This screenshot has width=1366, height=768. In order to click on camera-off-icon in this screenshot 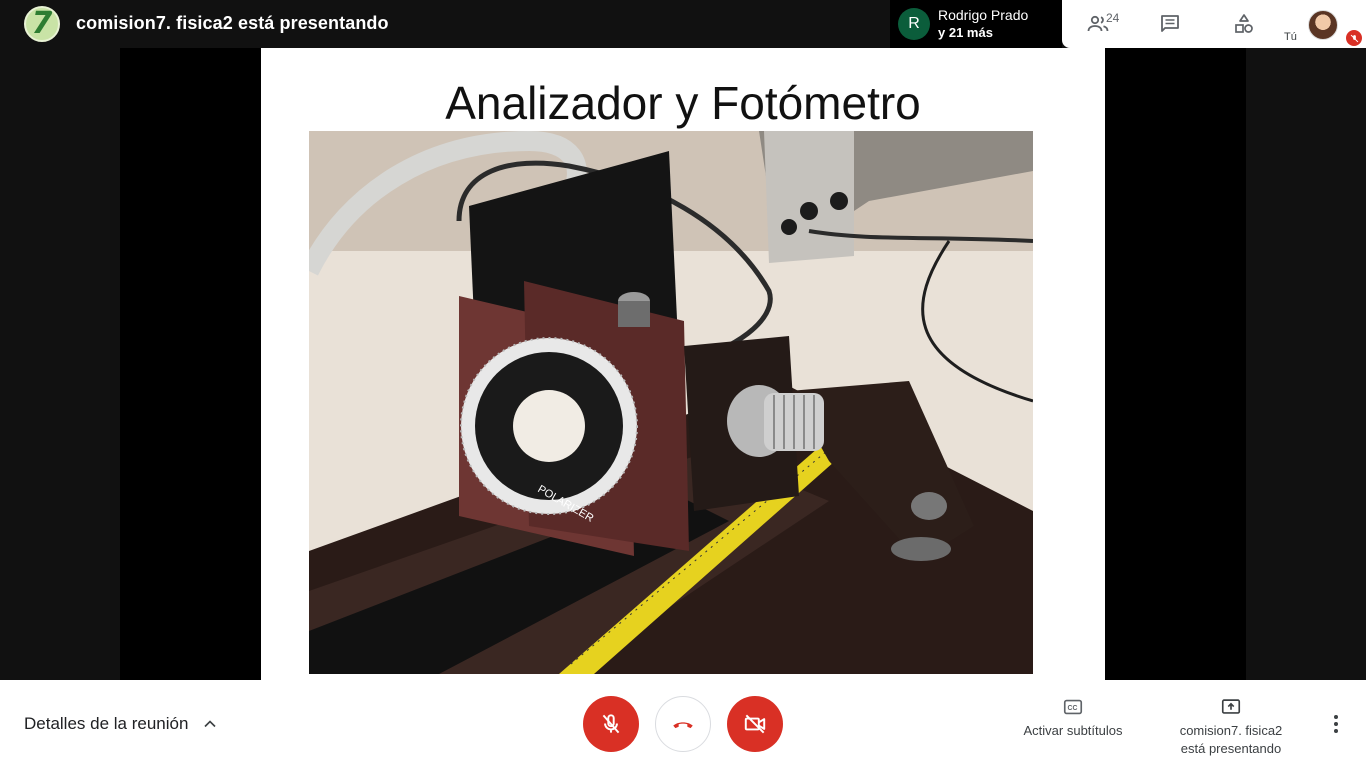, I will do `click(755, 724)`.